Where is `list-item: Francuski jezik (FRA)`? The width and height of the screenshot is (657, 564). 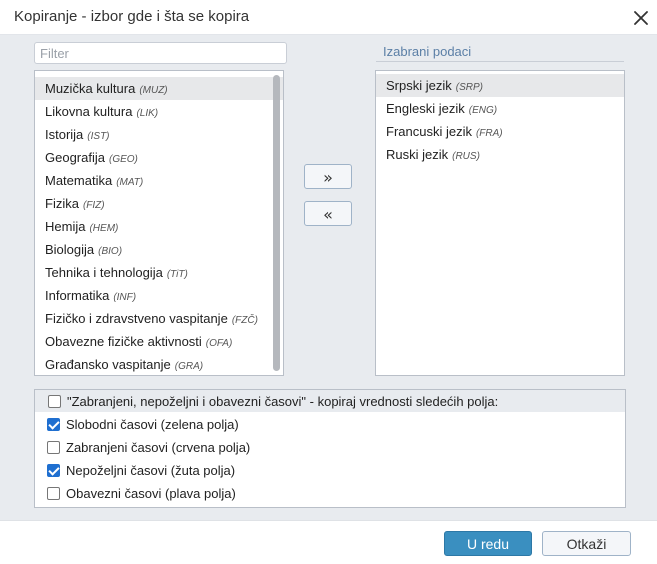 list-item: Francuski jezik (FRA) is located at coordinates (500, 131).